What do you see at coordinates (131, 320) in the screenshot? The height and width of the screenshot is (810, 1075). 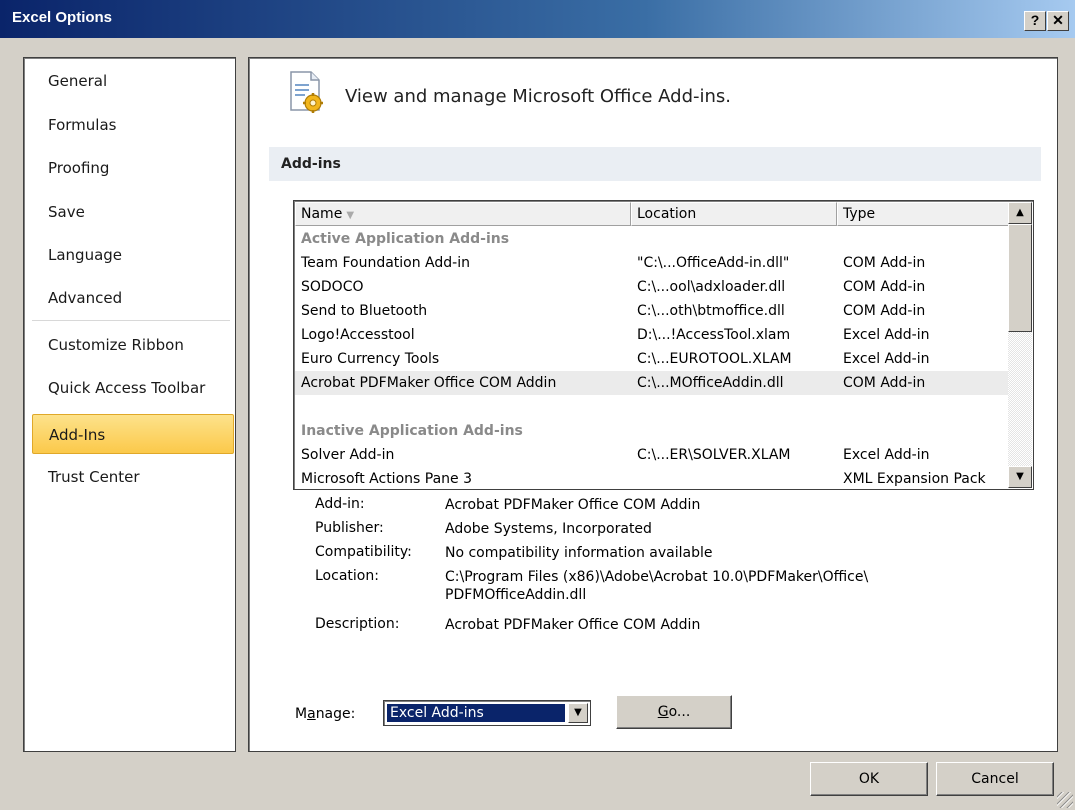 I see `sidebar-divider` at bounding box center [131, 320].